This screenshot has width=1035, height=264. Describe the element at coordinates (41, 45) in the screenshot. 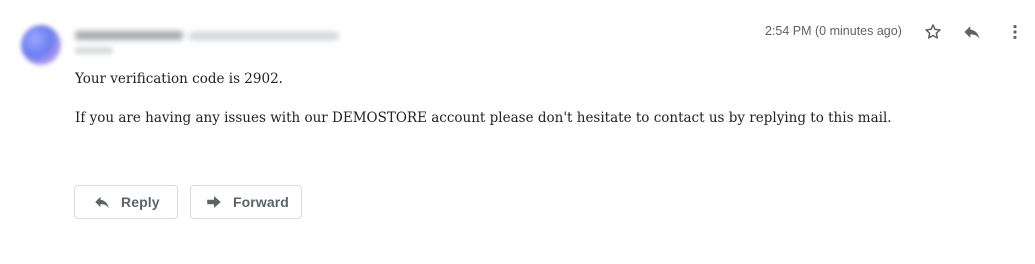

I see `sender-avatar` at that location.